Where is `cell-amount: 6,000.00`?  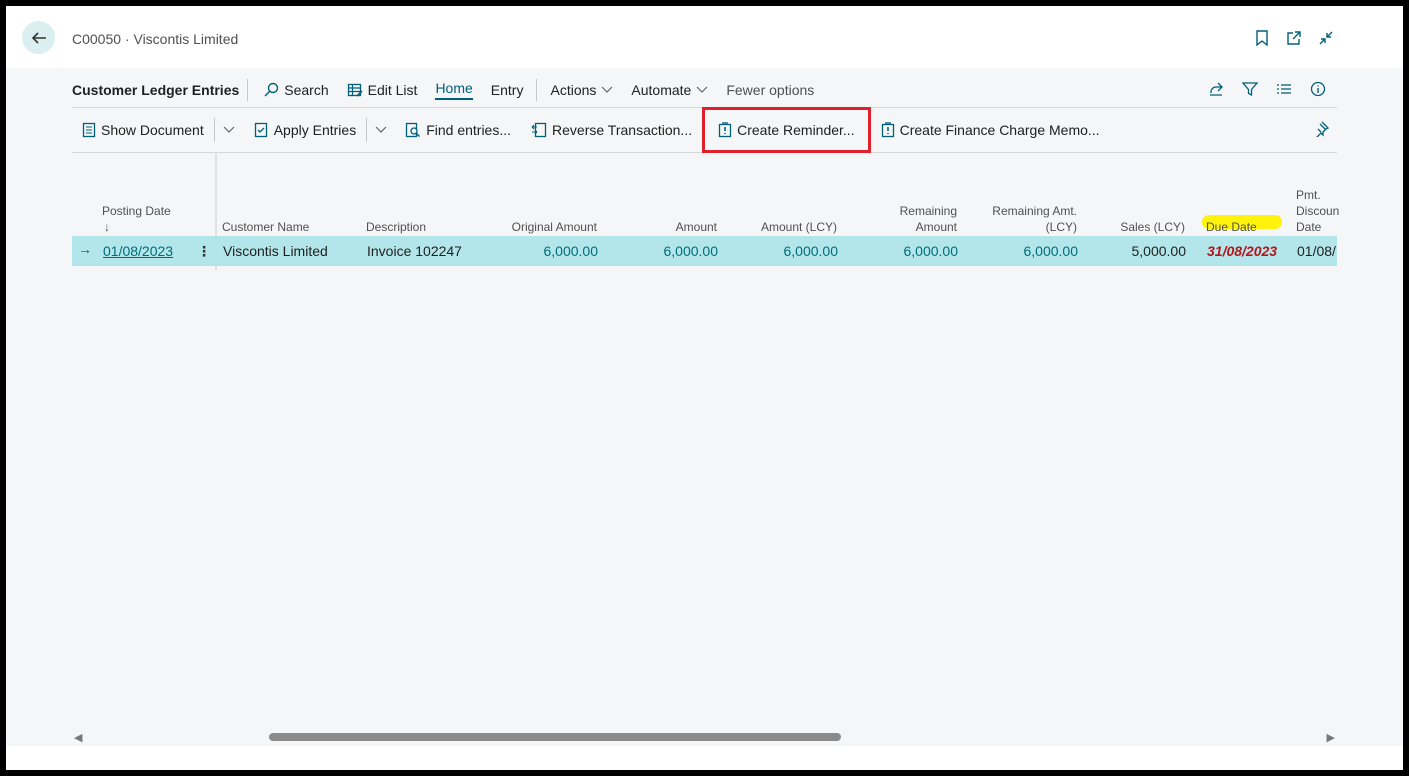
cell-amount: 6,000.00 is located at coordinates (668, 251).